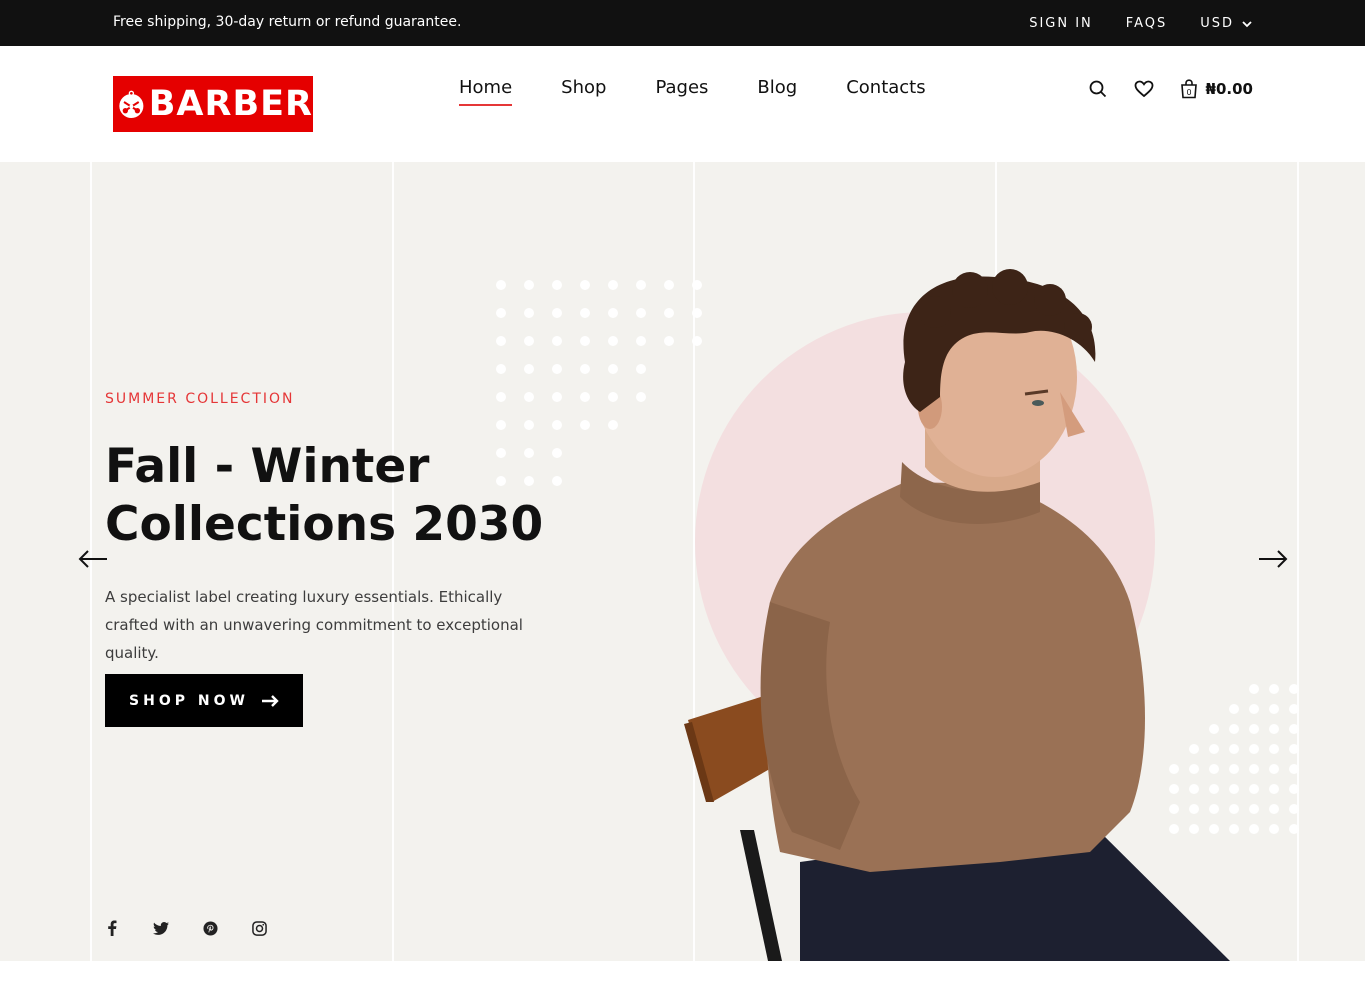  I want to click on logo-text: BARBER, so click(230, 104).